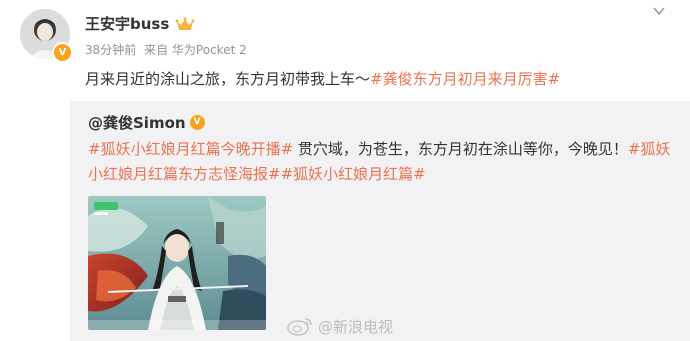 The width and height of the screenshot is (690, 341). What do you see at coordinates (127, 23) in the screenshot?
I see `author-name: 王安宇buss` at bounding box center [127, 23].